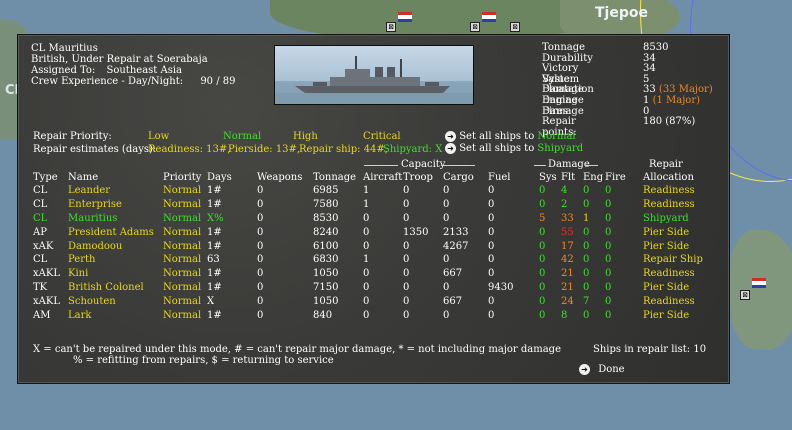  I want to click on ship-name-link: Lark, so click(115, 315).